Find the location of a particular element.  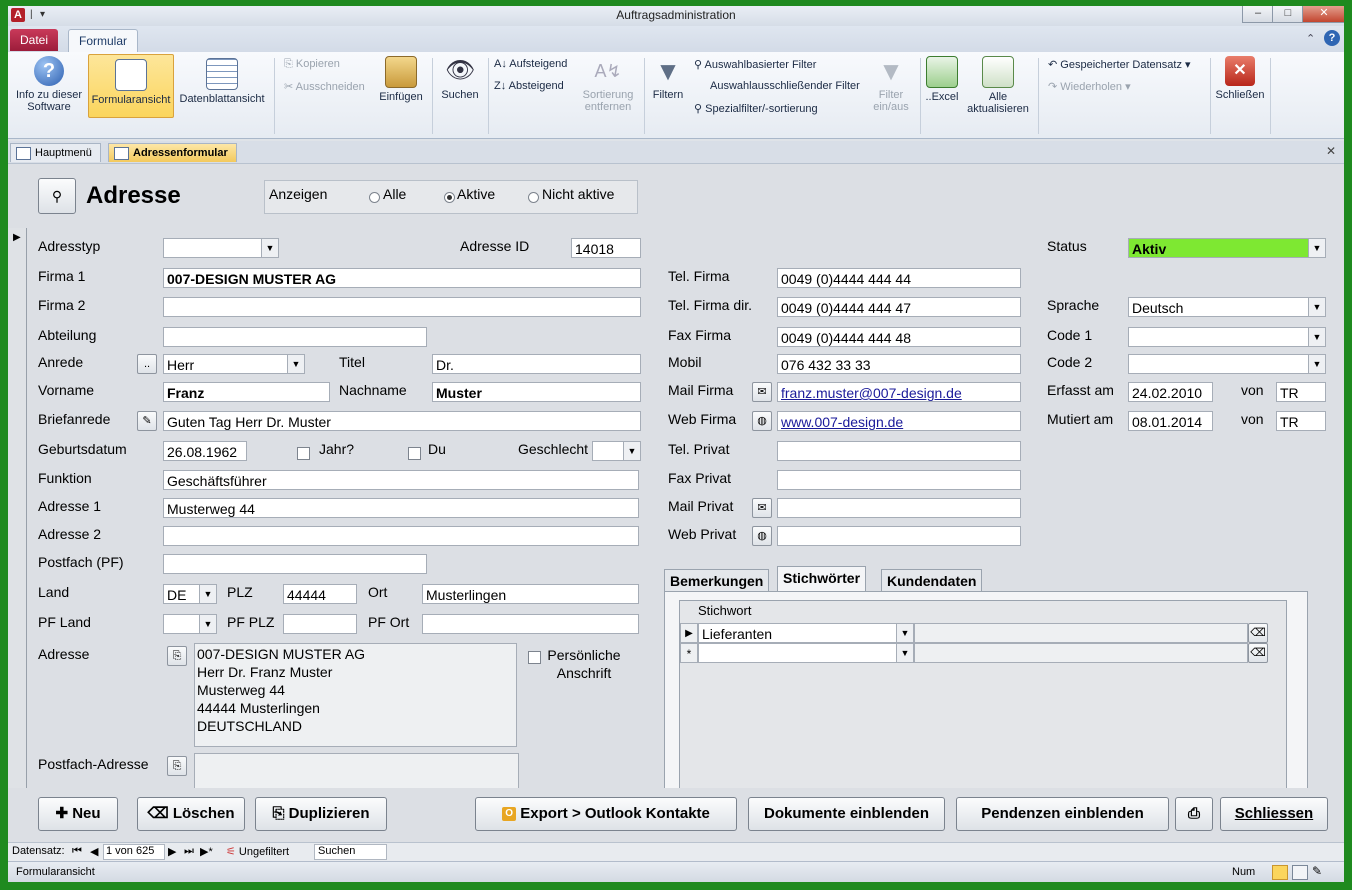

dokumente-einblenden-button: Dokumente einblenden is located at coordinates (846, 814).